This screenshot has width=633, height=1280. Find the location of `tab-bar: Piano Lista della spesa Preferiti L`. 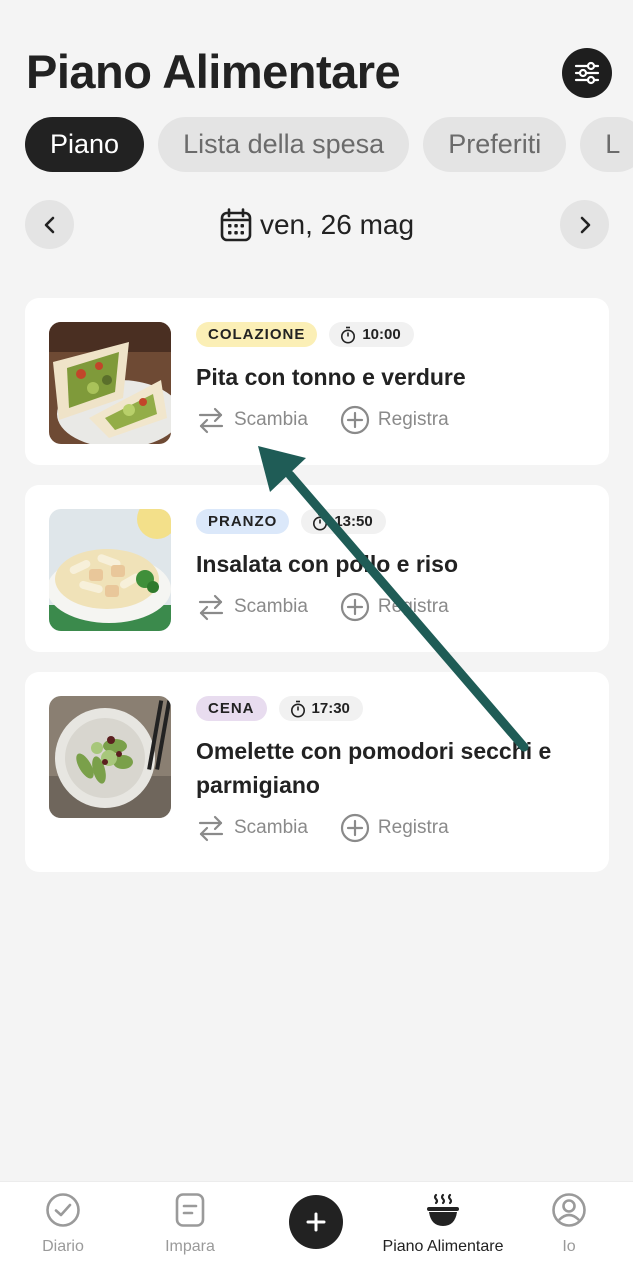

tab-bar: Piano Lista della spesa Preferiti L is located at coordinates (329, 144).